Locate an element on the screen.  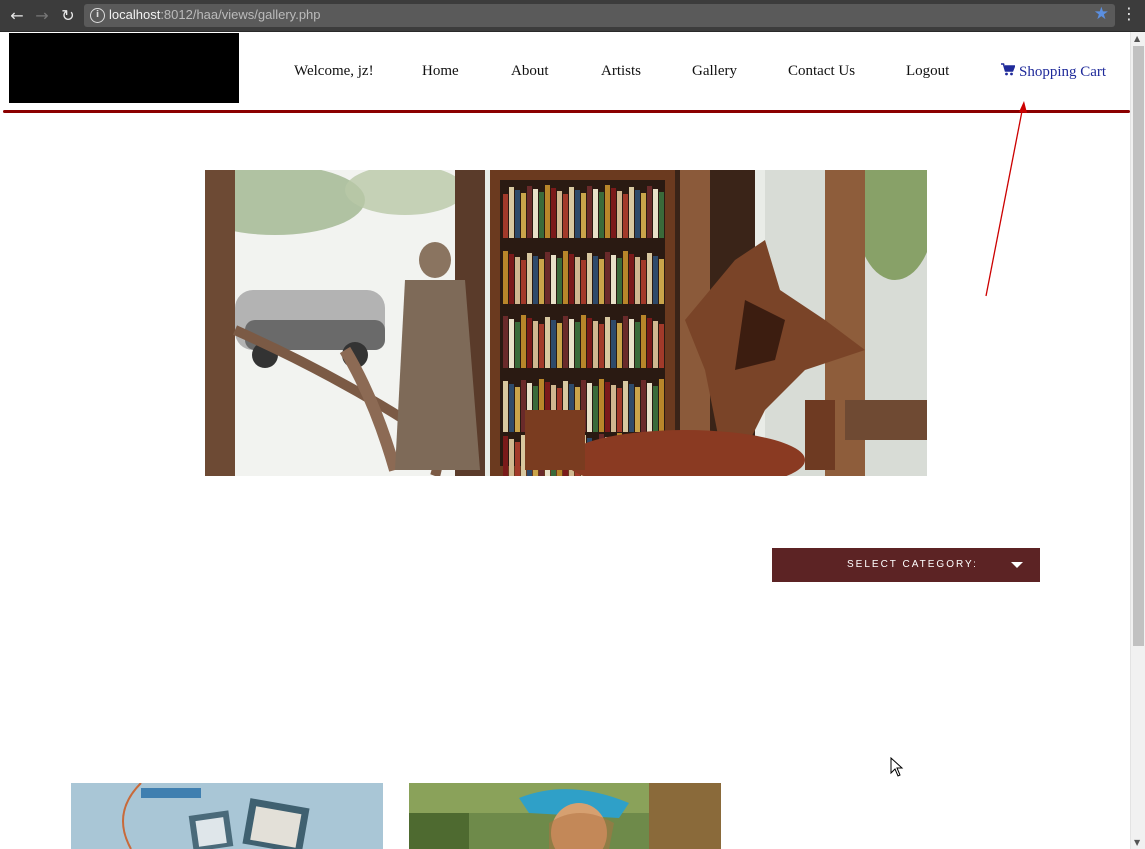
page-scrollbar: ▲ ▼ is located at coordinates (1137, 440).